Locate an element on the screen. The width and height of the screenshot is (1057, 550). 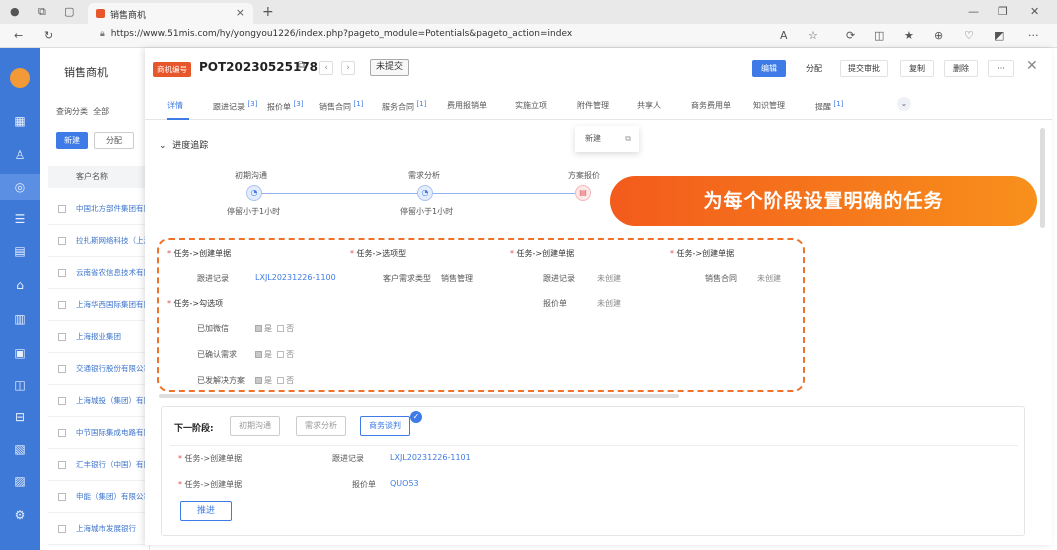
more-button: ··· is located at coordinates (1001, 68).